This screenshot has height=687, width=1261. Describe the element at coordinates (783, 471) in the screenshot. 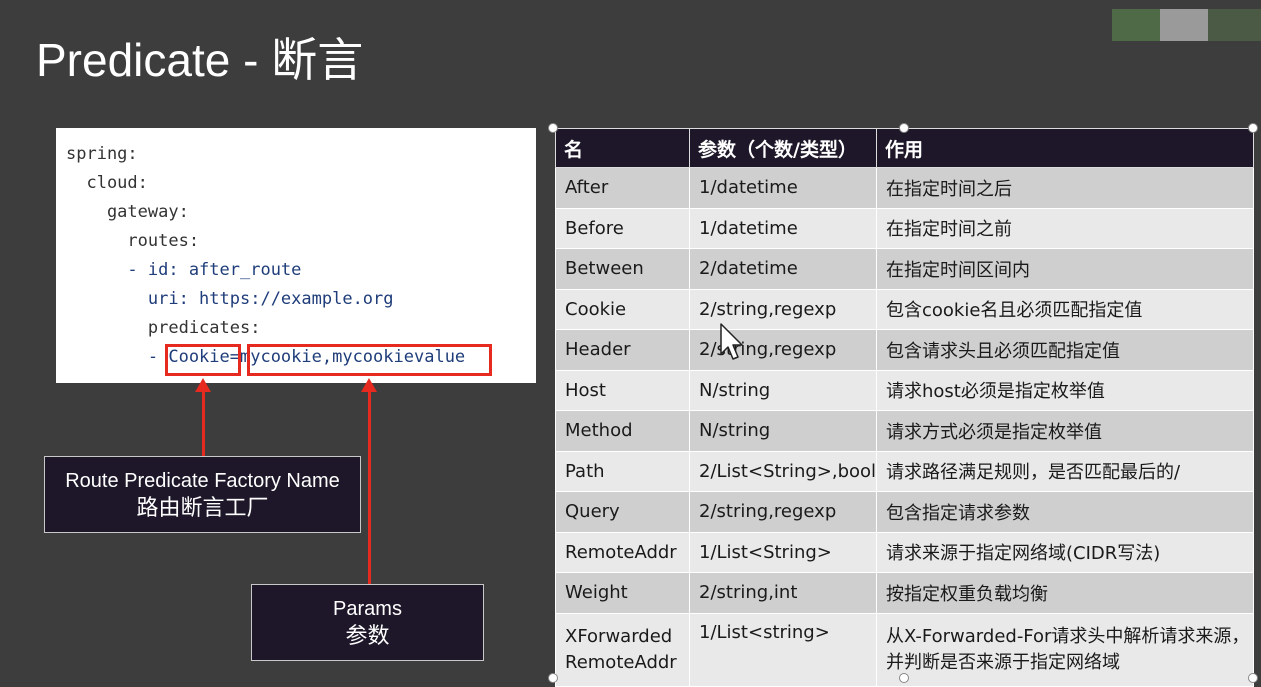

I see `cell-params: 2/List<String>,bool` at that location.